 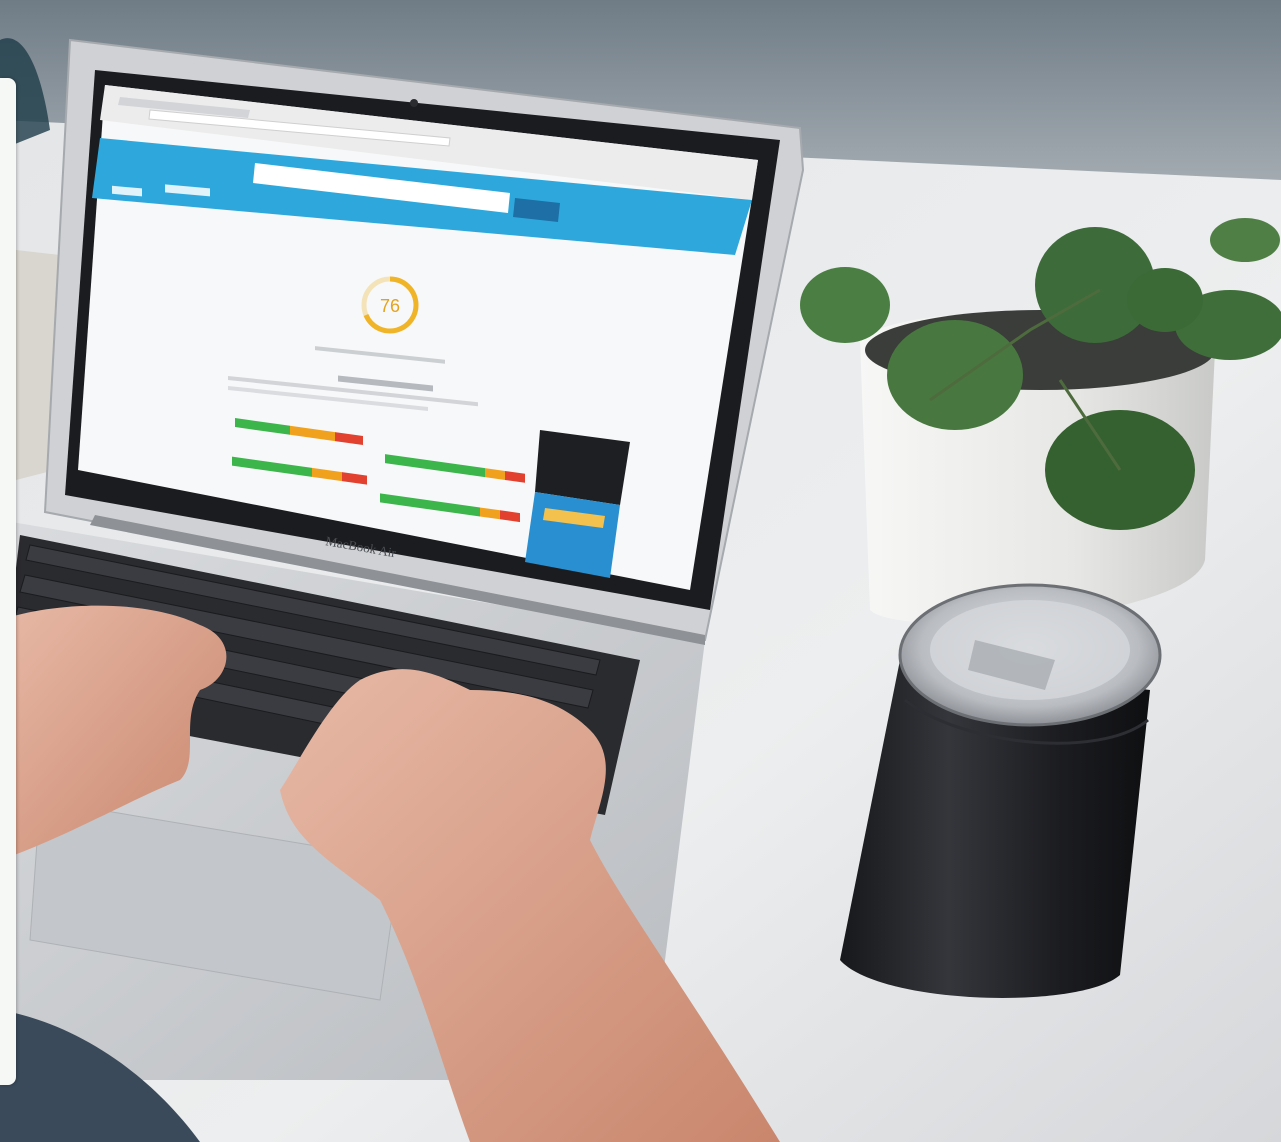 What do you see at coordinates (8, 581) in the screenshot?
I see `side-panel` at bounding box center [8, 581].